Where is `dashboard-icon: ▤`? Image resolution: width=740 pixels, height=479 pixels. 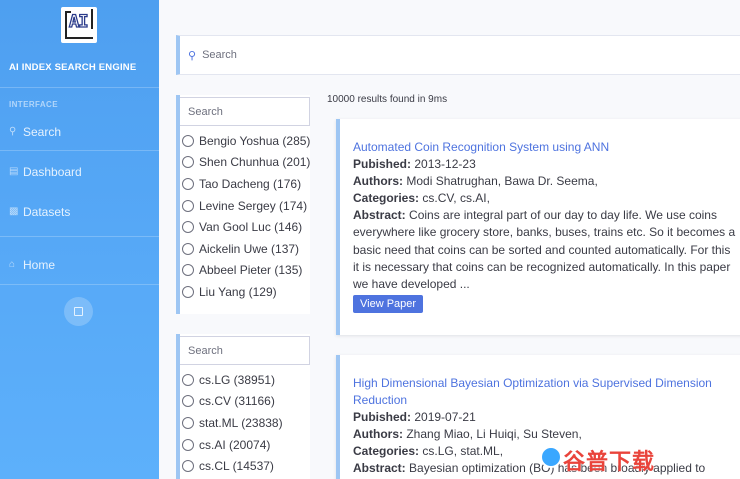 dashboard-icon: ▤ is located at coordinates (14, 171).